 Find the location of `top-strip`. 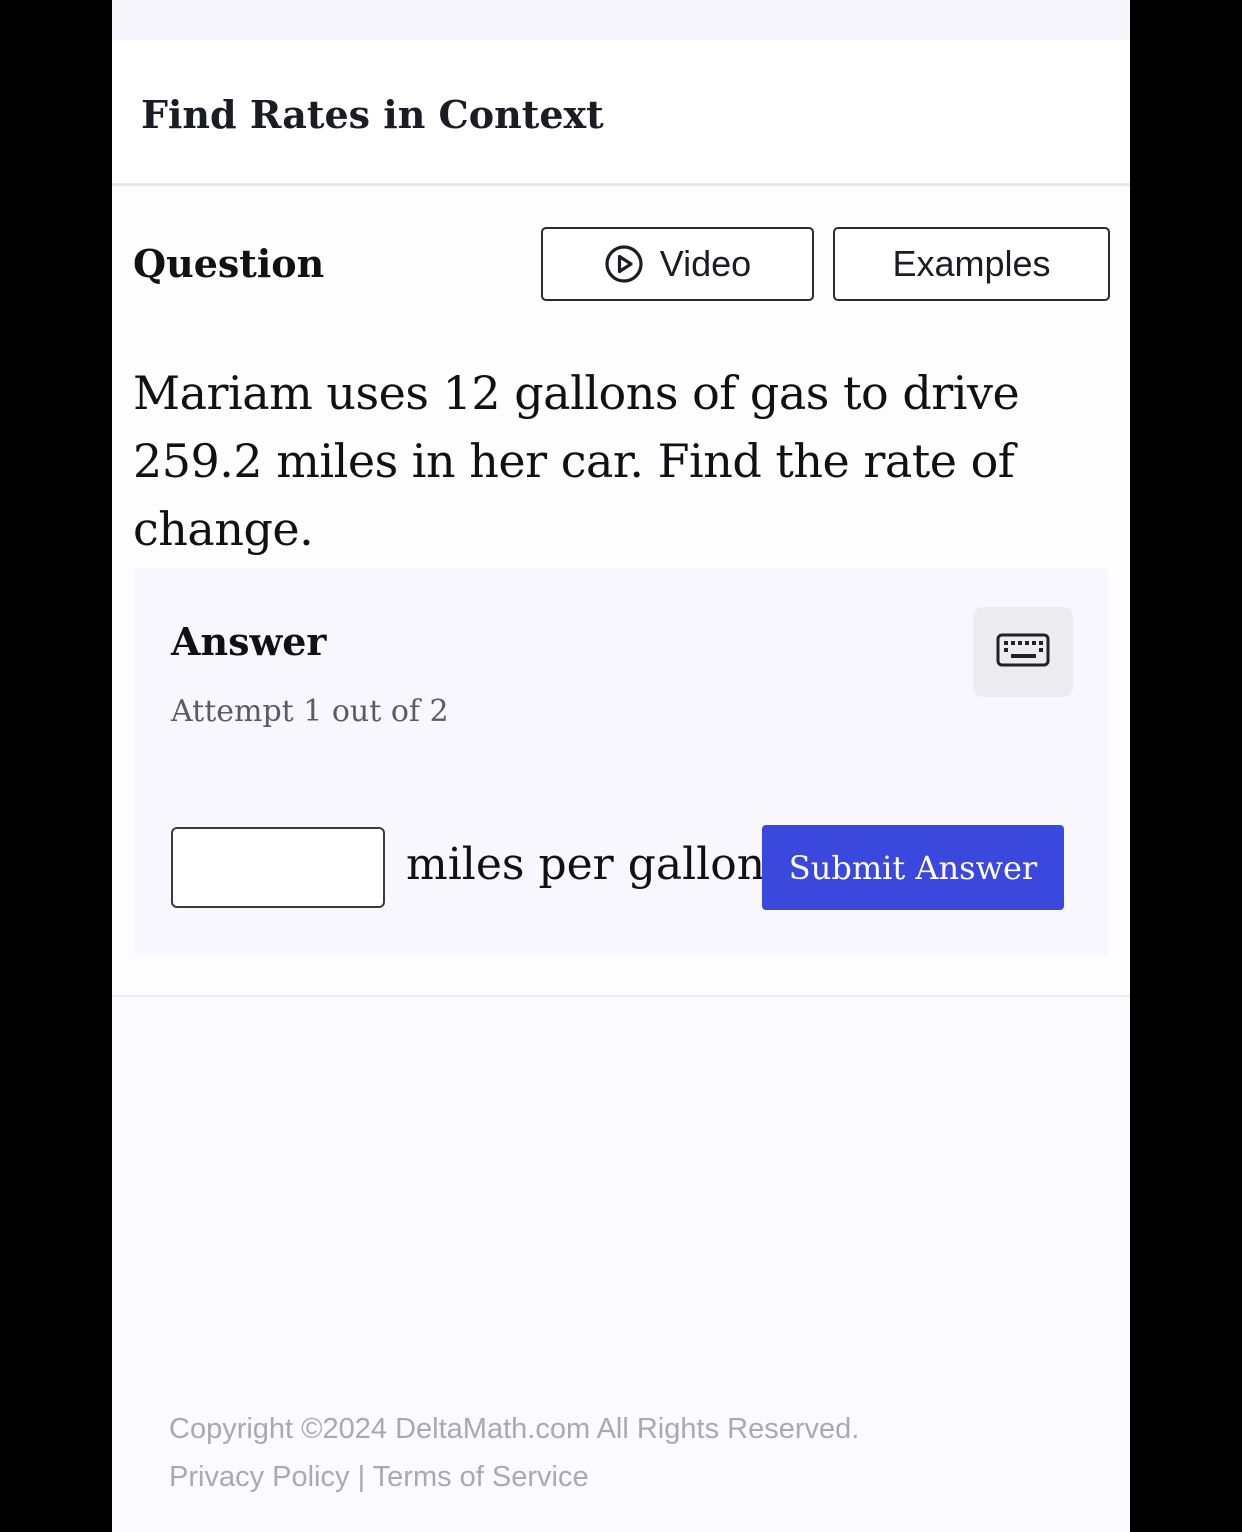

top-strip is located at coordinates (621, 20).